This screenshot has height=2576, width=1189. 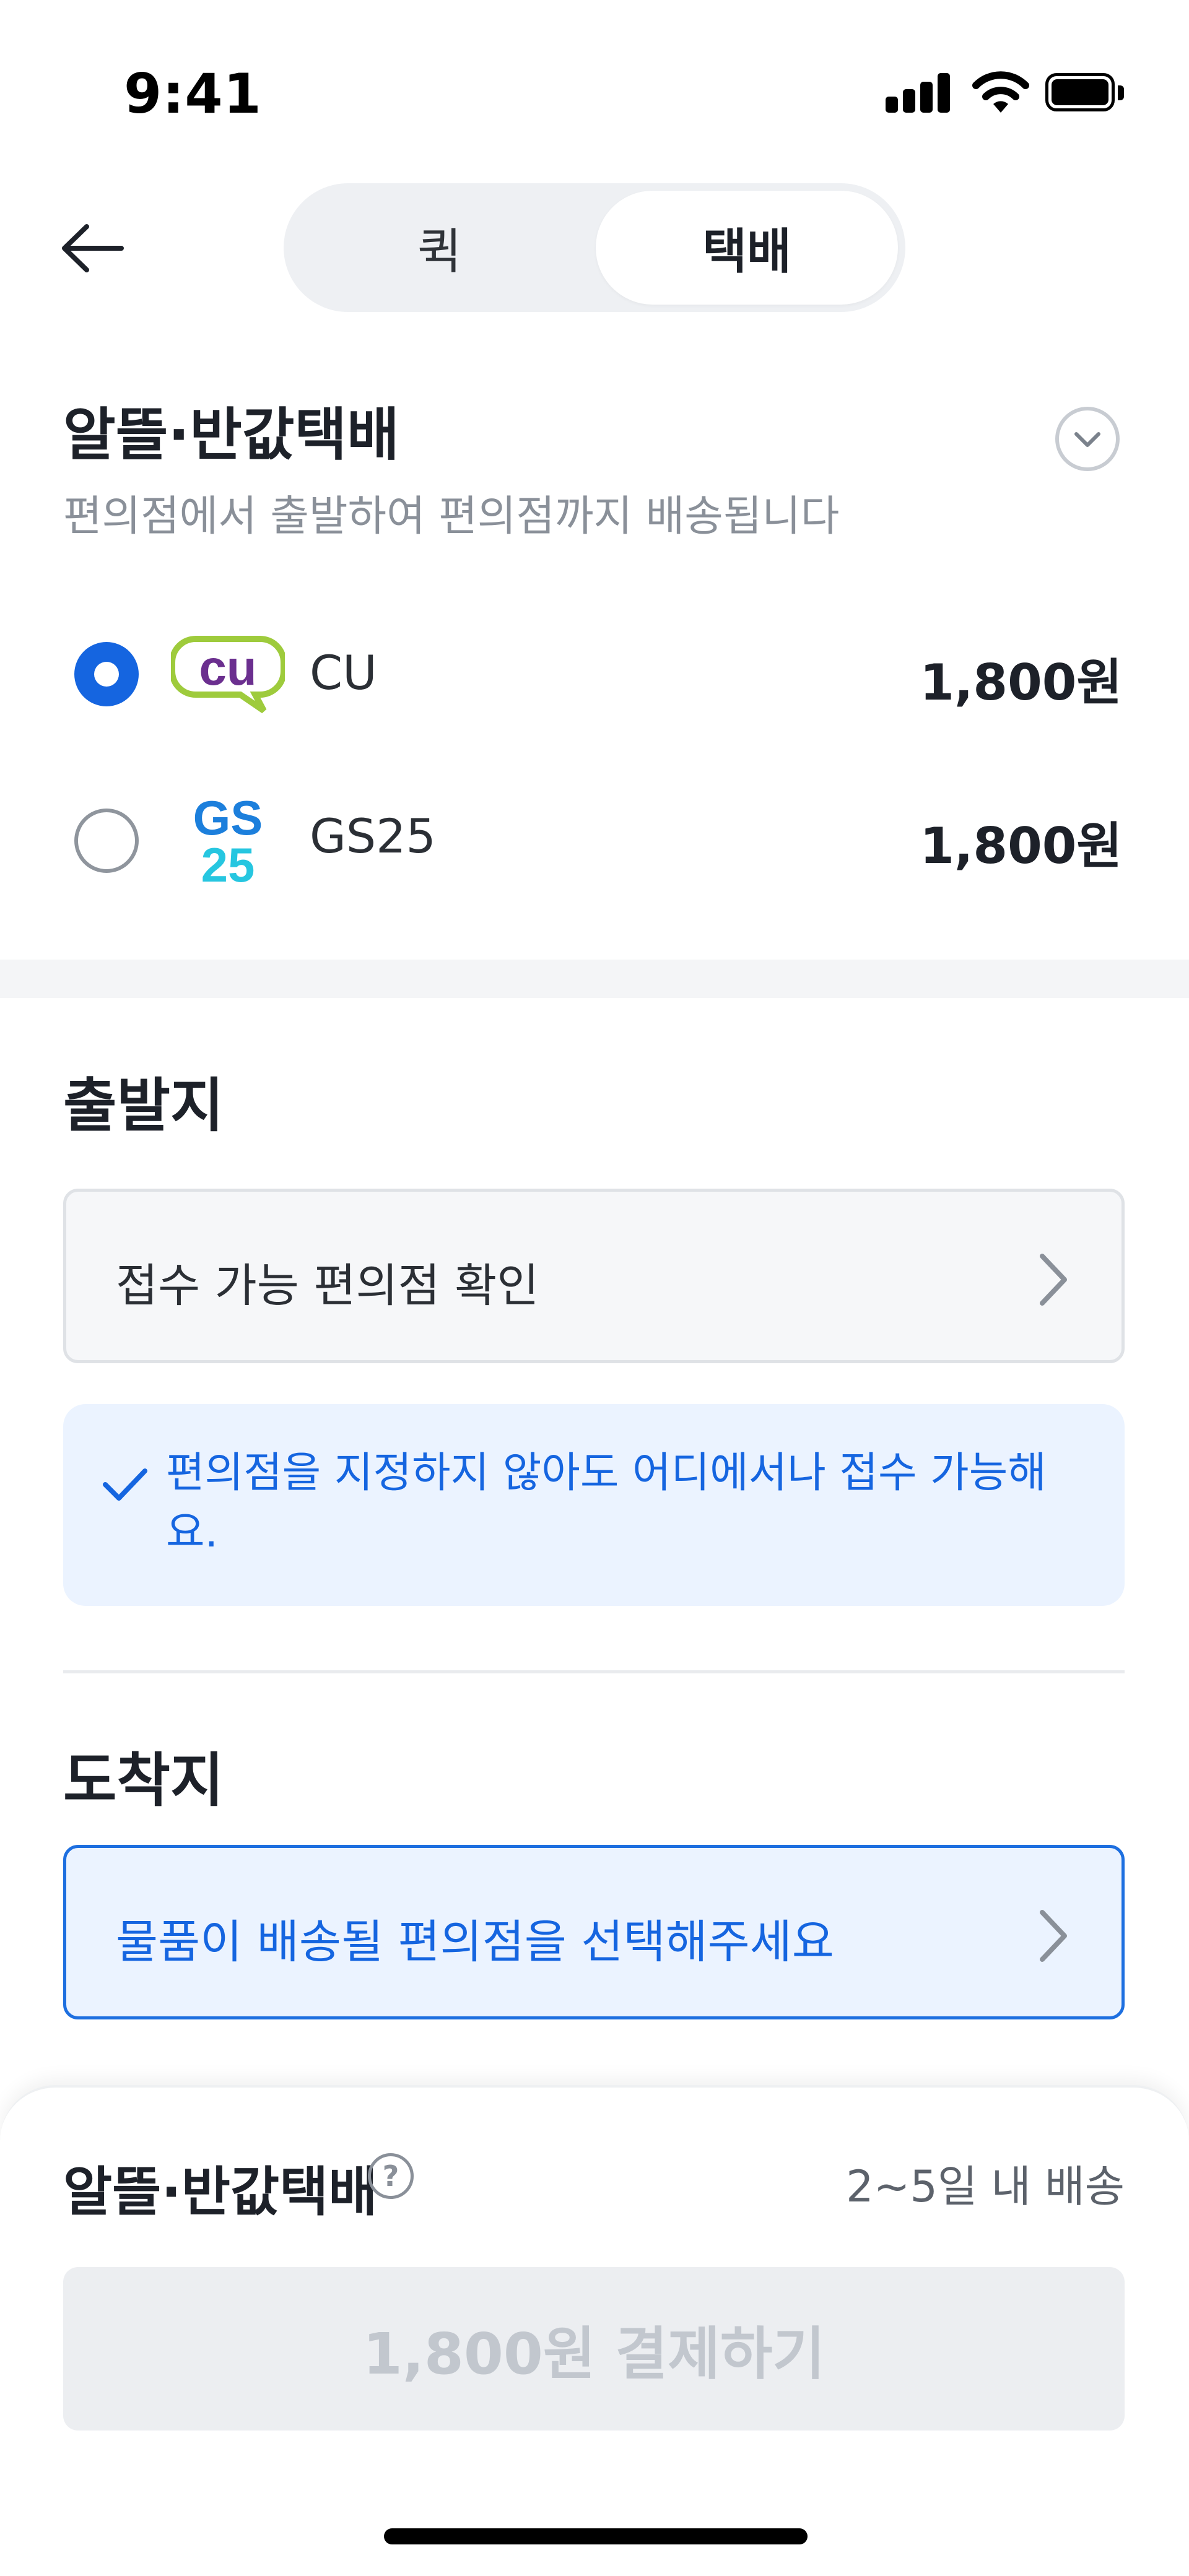 What do you see at coordinates (594, 247) in the screenshot?
I see `delivery-type-toggle: 퀵 택배` at bounding box center [594, 247].